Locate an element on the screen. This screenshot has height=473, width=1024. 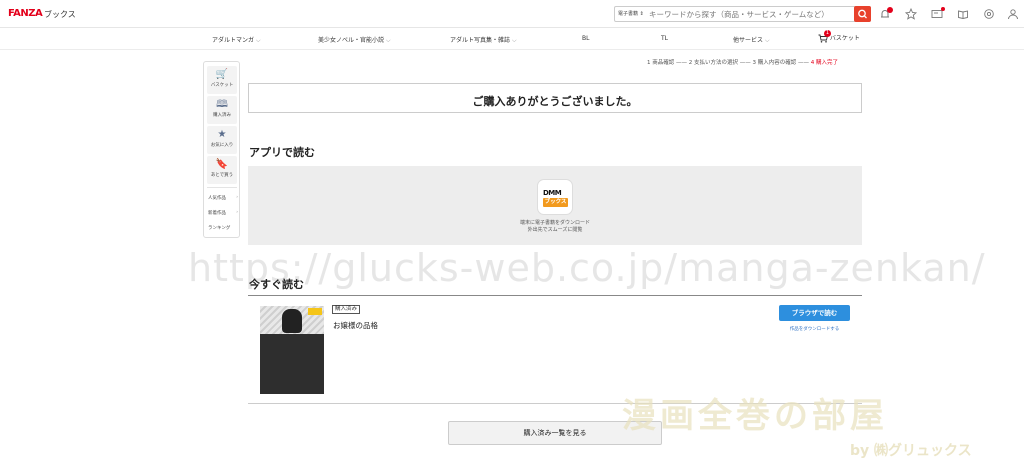
nav-other-services: 他サービス ⌵ is located at coordinates (751, 40).